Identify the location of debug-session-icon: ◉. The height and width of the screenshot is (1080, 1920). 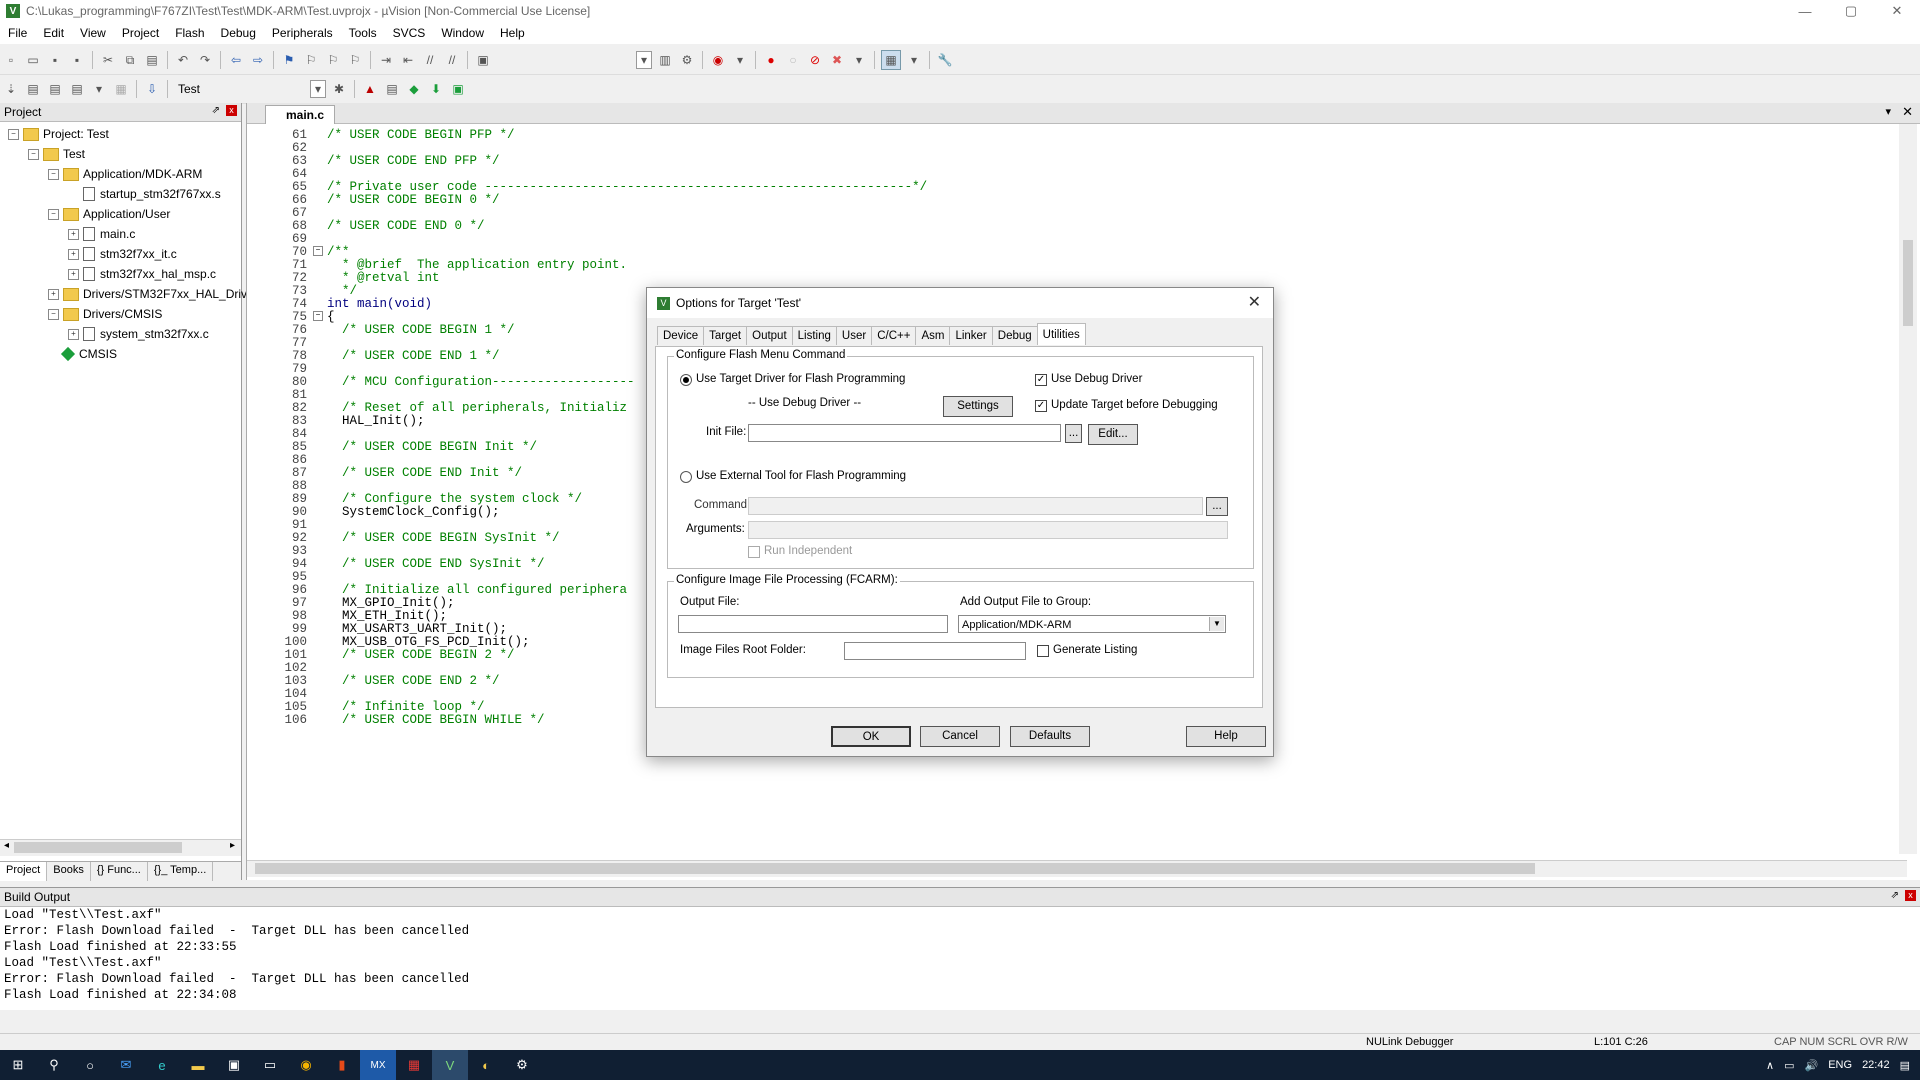
(718, 60).